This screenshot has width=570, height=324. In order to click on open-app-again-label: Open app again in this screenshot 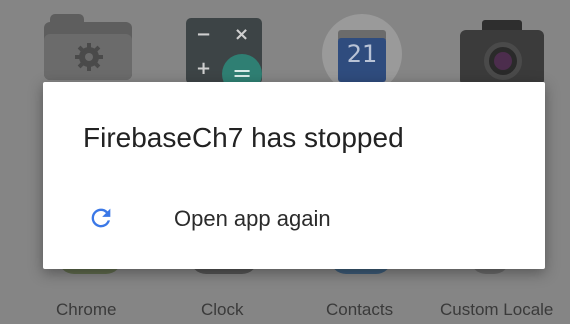, I will do `click(252, 218)`.